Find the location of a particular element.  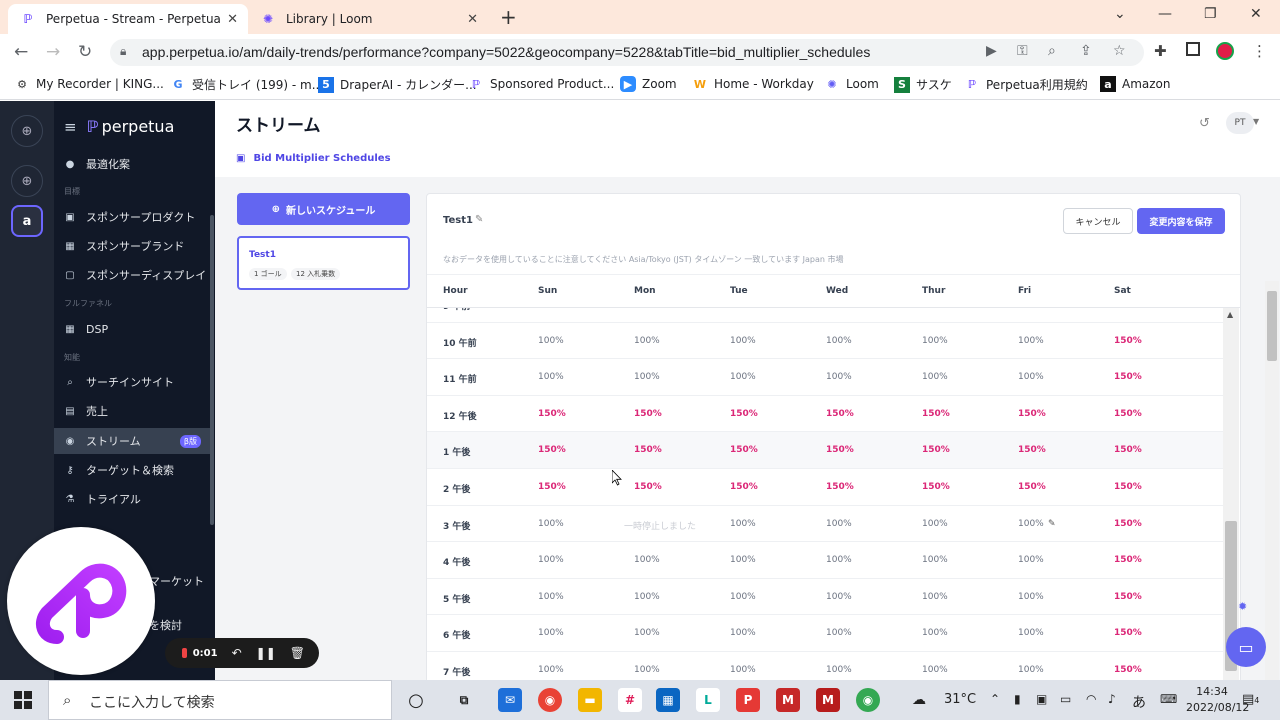

bookmark-item: S サスケ is located at coordinates (923, 84).